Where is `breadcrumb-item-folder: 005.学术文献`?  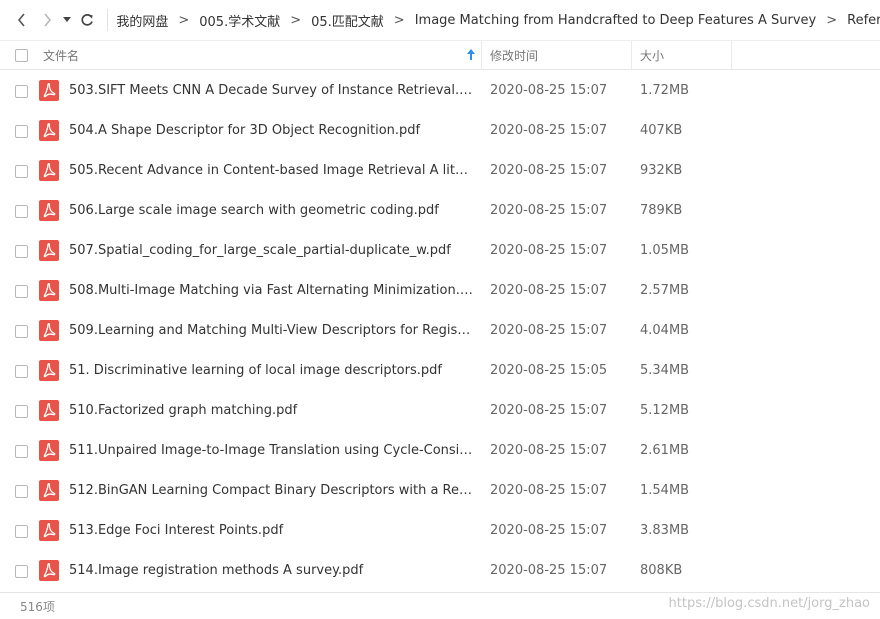
breadcrumb-item-folder: 005.学术文献 is located at coordinates (239, 20).